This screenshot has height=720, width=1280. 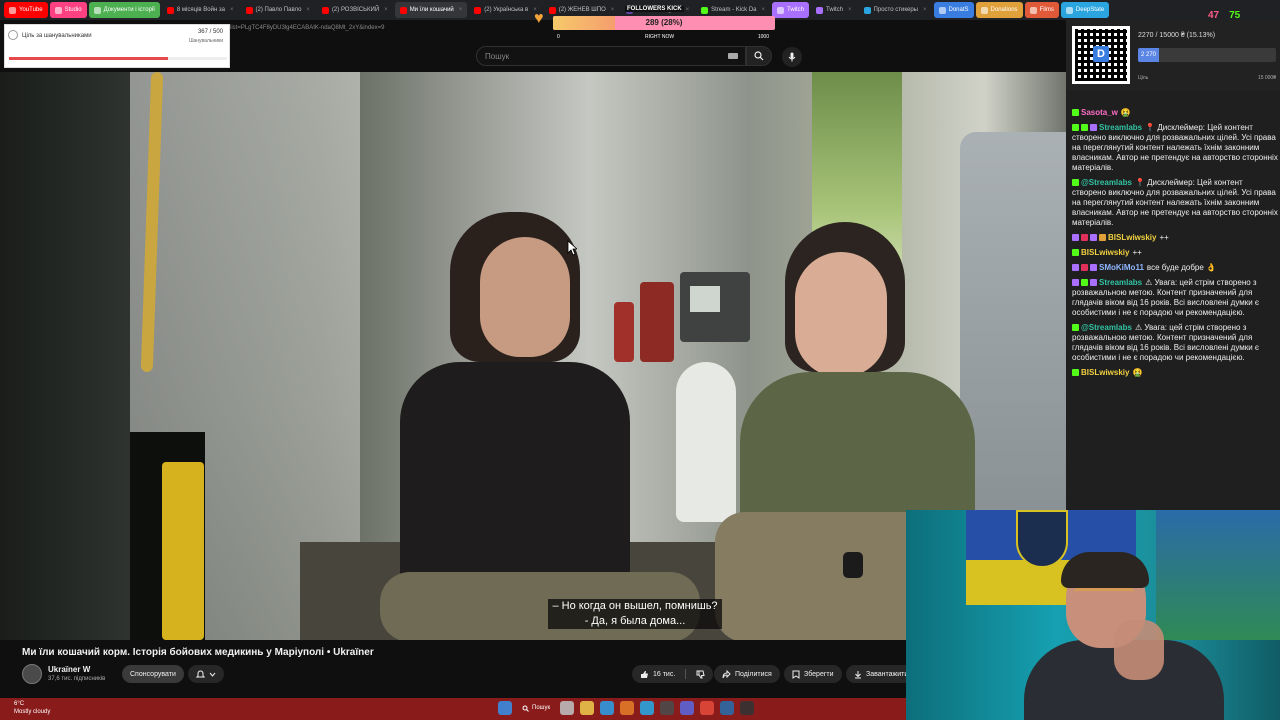 I want to click on chat-message: BISLwiwskiy 🤮, so click(x=1175, y=373).